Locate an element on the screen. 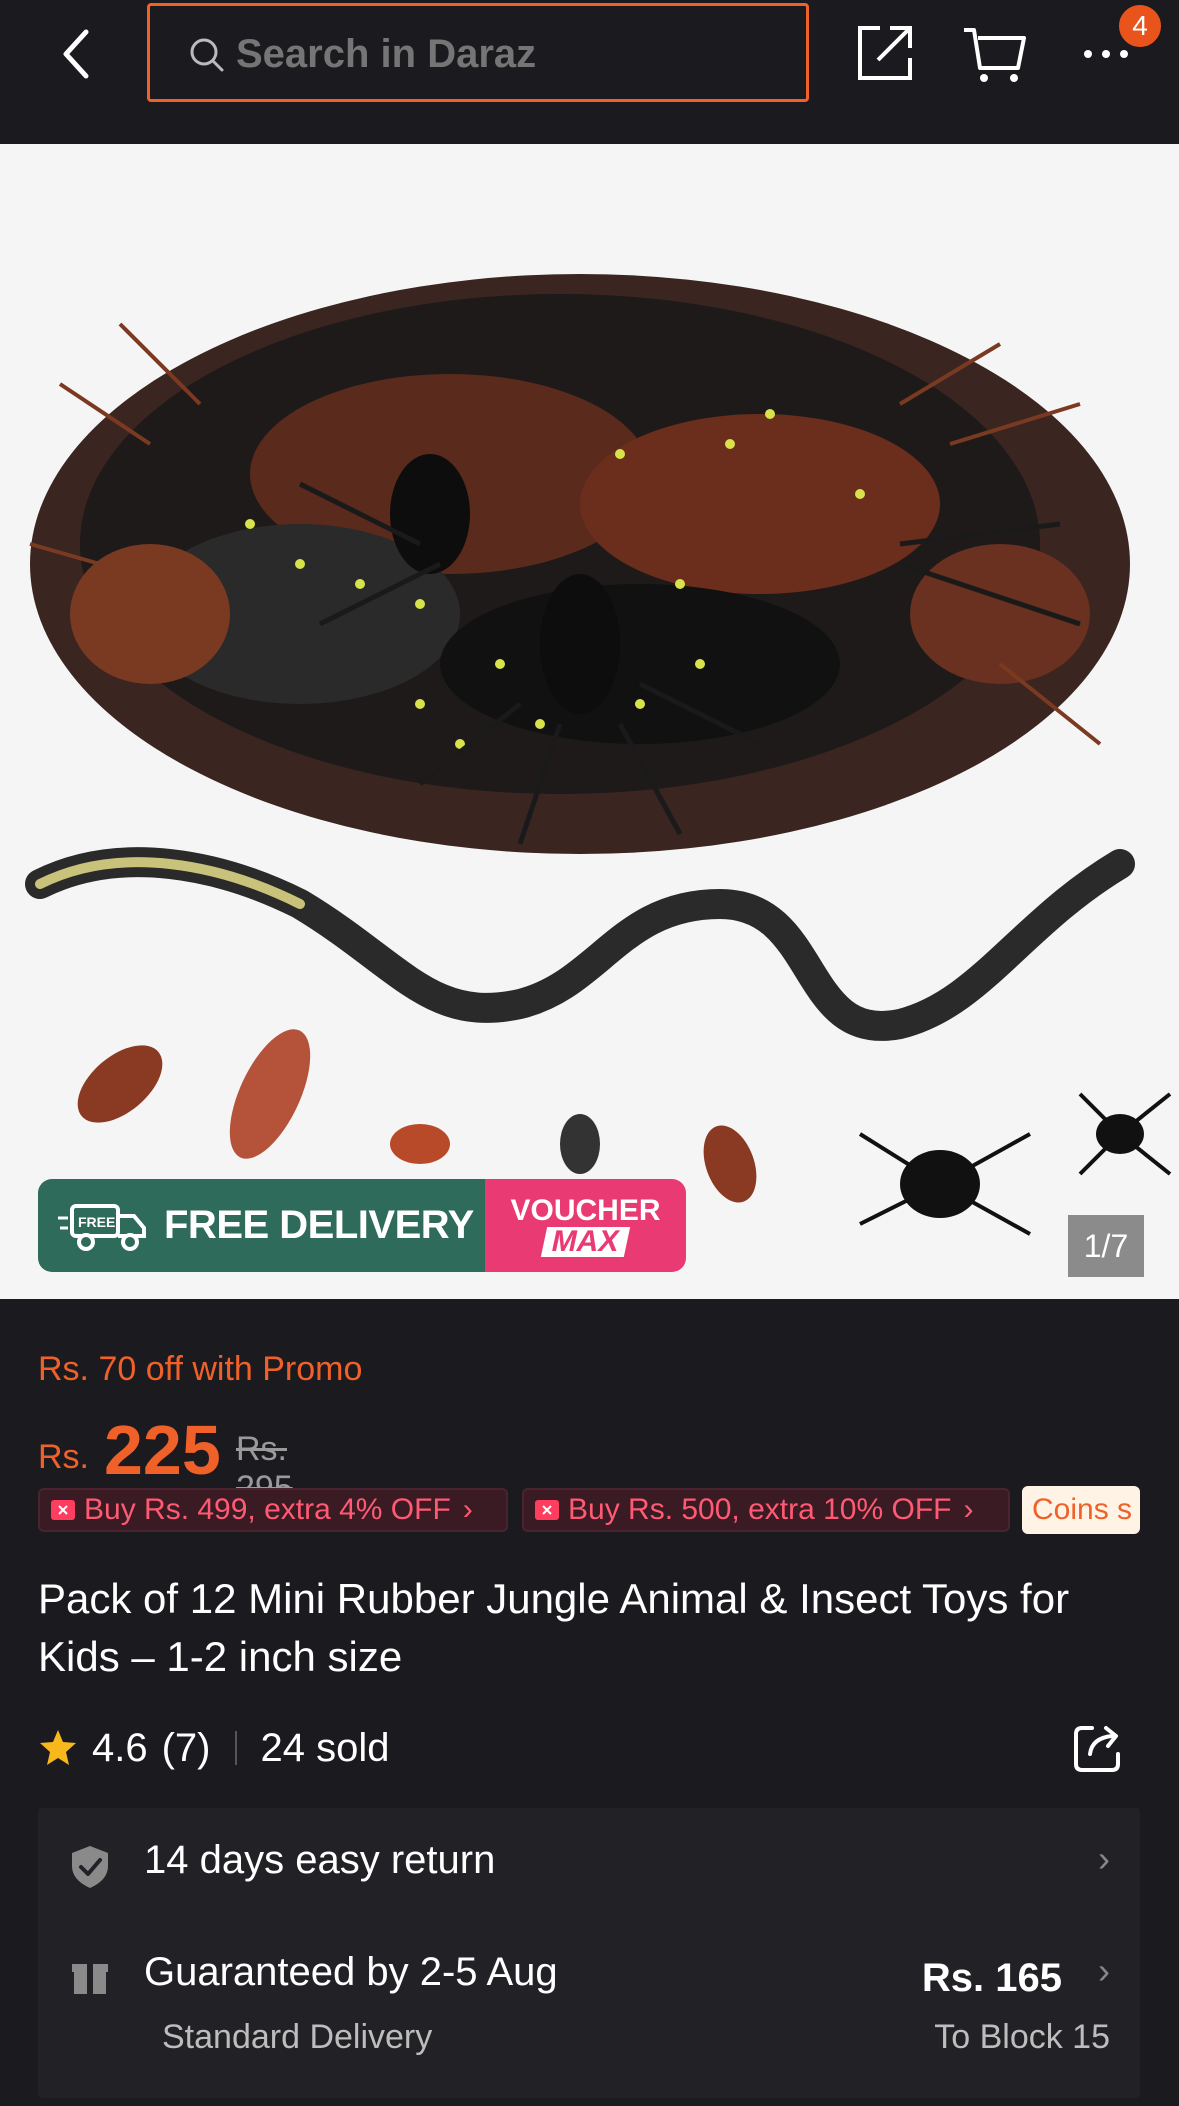 This screenshot has width=1179, height=2106. share-icon is located at coordinates (885, 53).